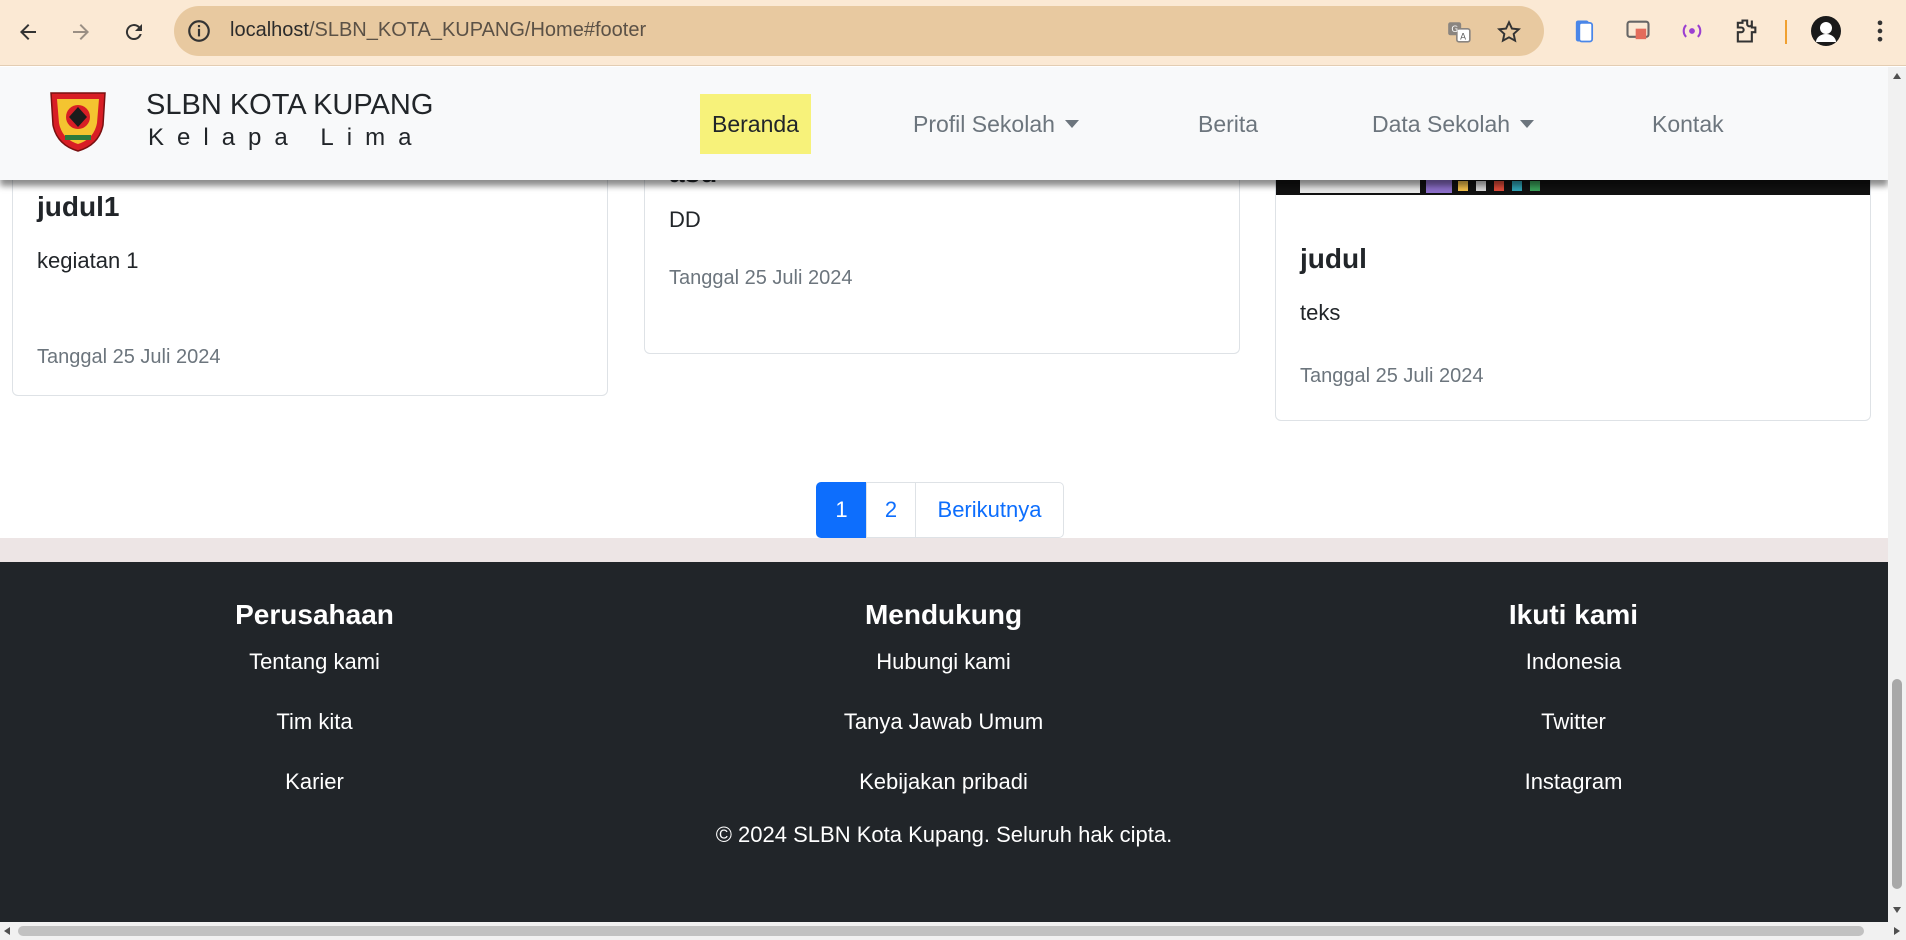  Describe the element at coordinates (1897, 931) in the screenshot. I see `scroll-right-icon` at that location.